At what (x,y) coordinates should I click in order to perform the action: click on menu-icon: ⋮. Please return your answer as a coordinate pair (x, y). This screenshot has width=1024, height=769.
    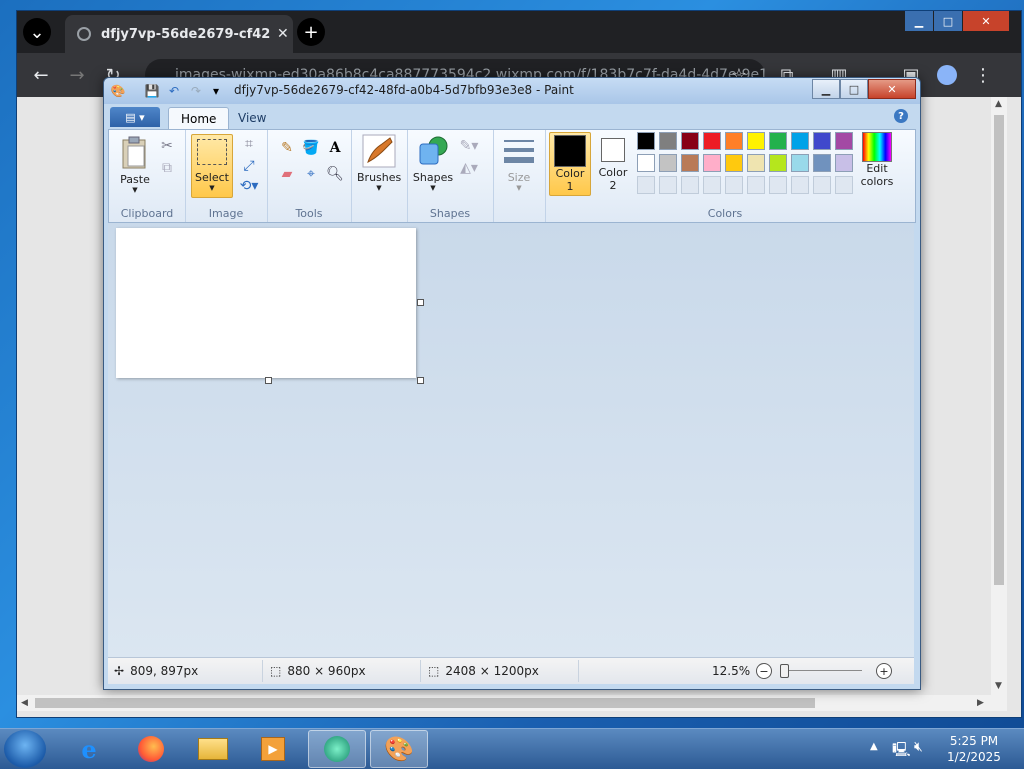
    Looking at the image, I should click on (983, 75).